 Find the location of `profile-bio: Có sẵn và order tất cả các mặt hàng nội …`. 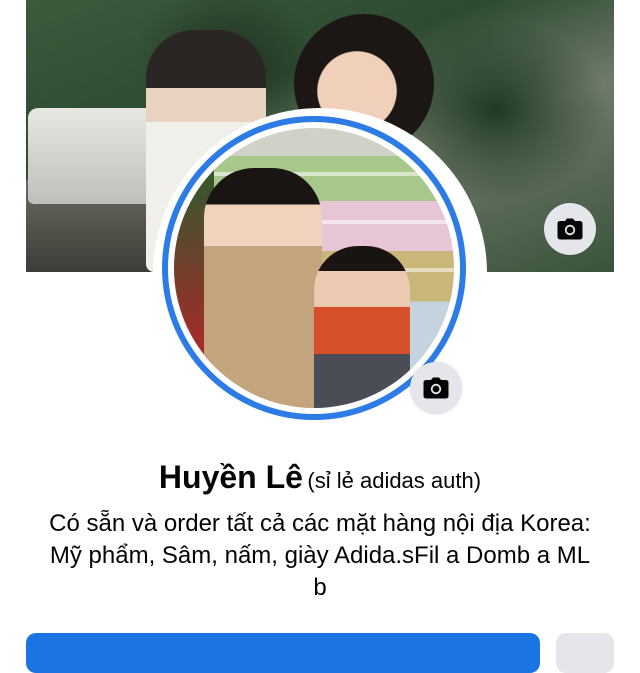

profile-bio: Có sẵn và order tất cả các mặt hàng nội … is located at coordinates (320, 556).